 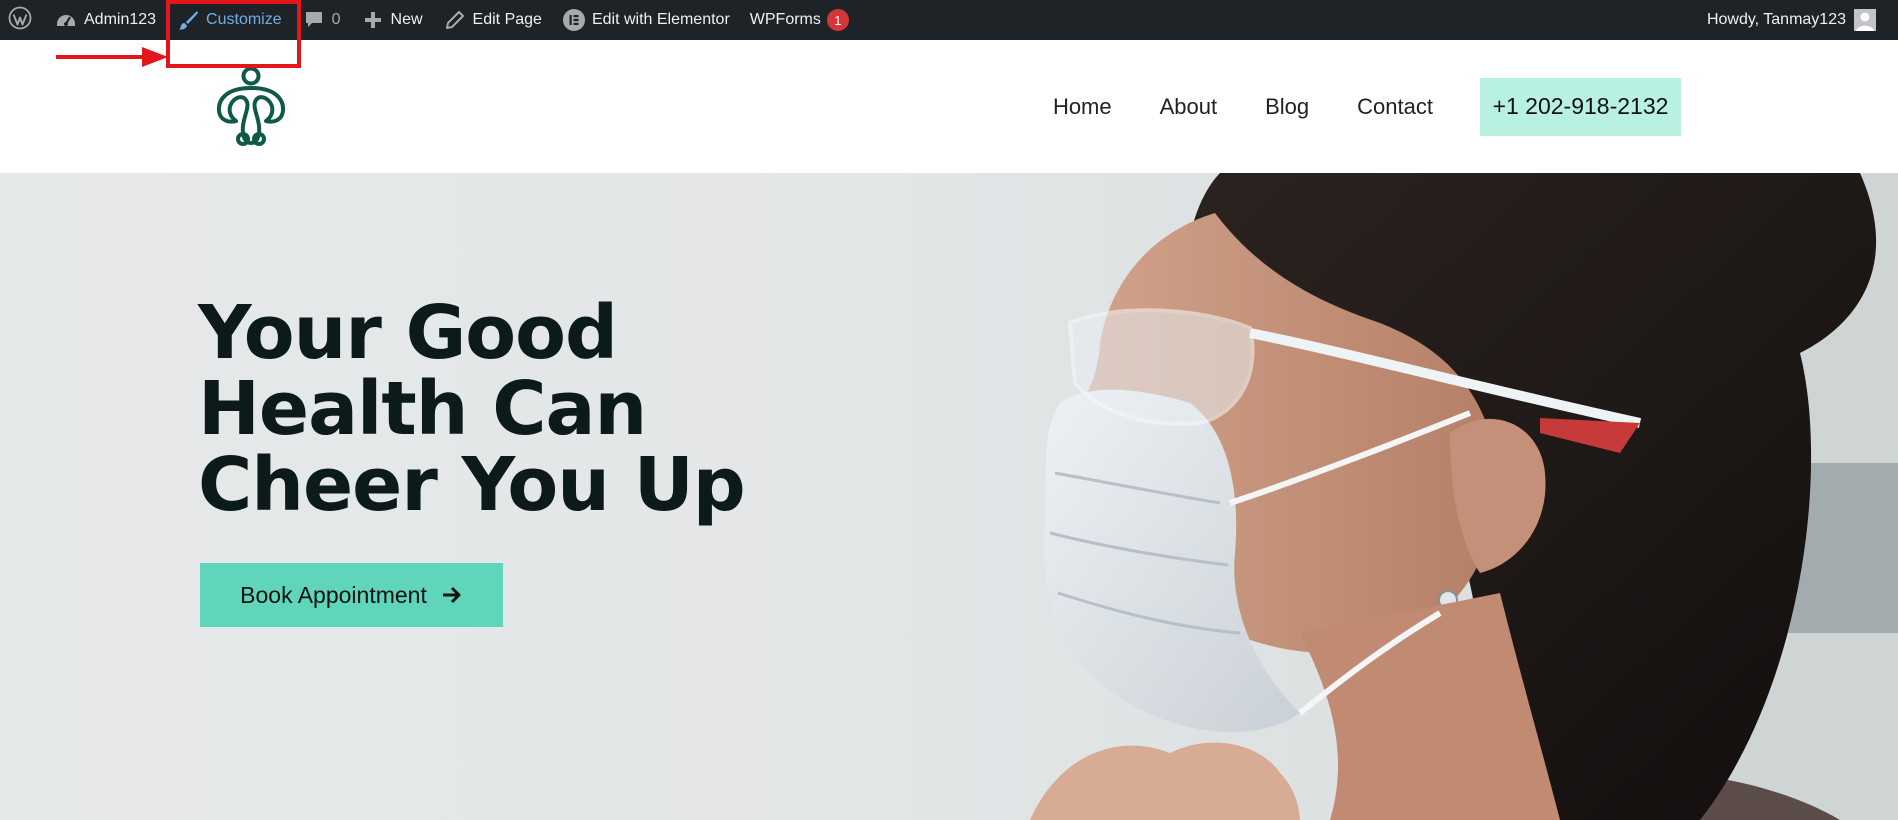 I want to click on book-appointment-button: Book Appointment, so click(x=351, y=595).